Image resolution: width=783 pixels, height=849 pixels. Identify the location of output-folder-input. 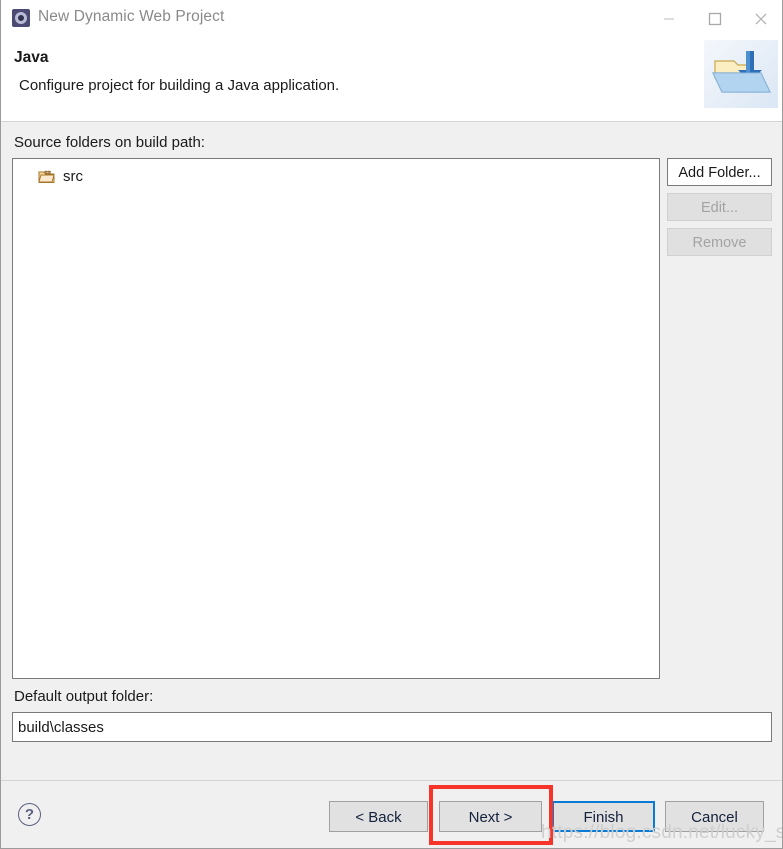
(392, 727).